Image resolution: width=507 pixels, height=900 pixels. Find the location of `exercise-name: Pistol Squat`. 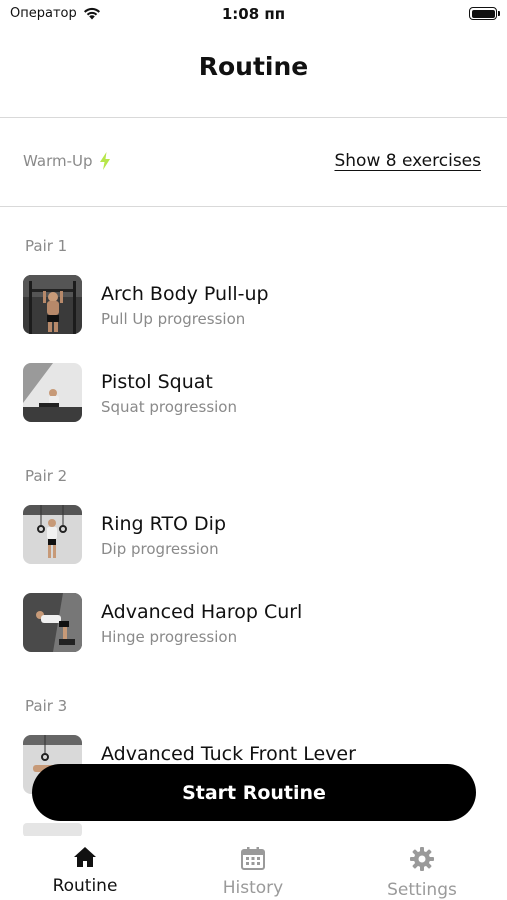

exercise-name: Pistol Squat is located at coordinates (157, 382).